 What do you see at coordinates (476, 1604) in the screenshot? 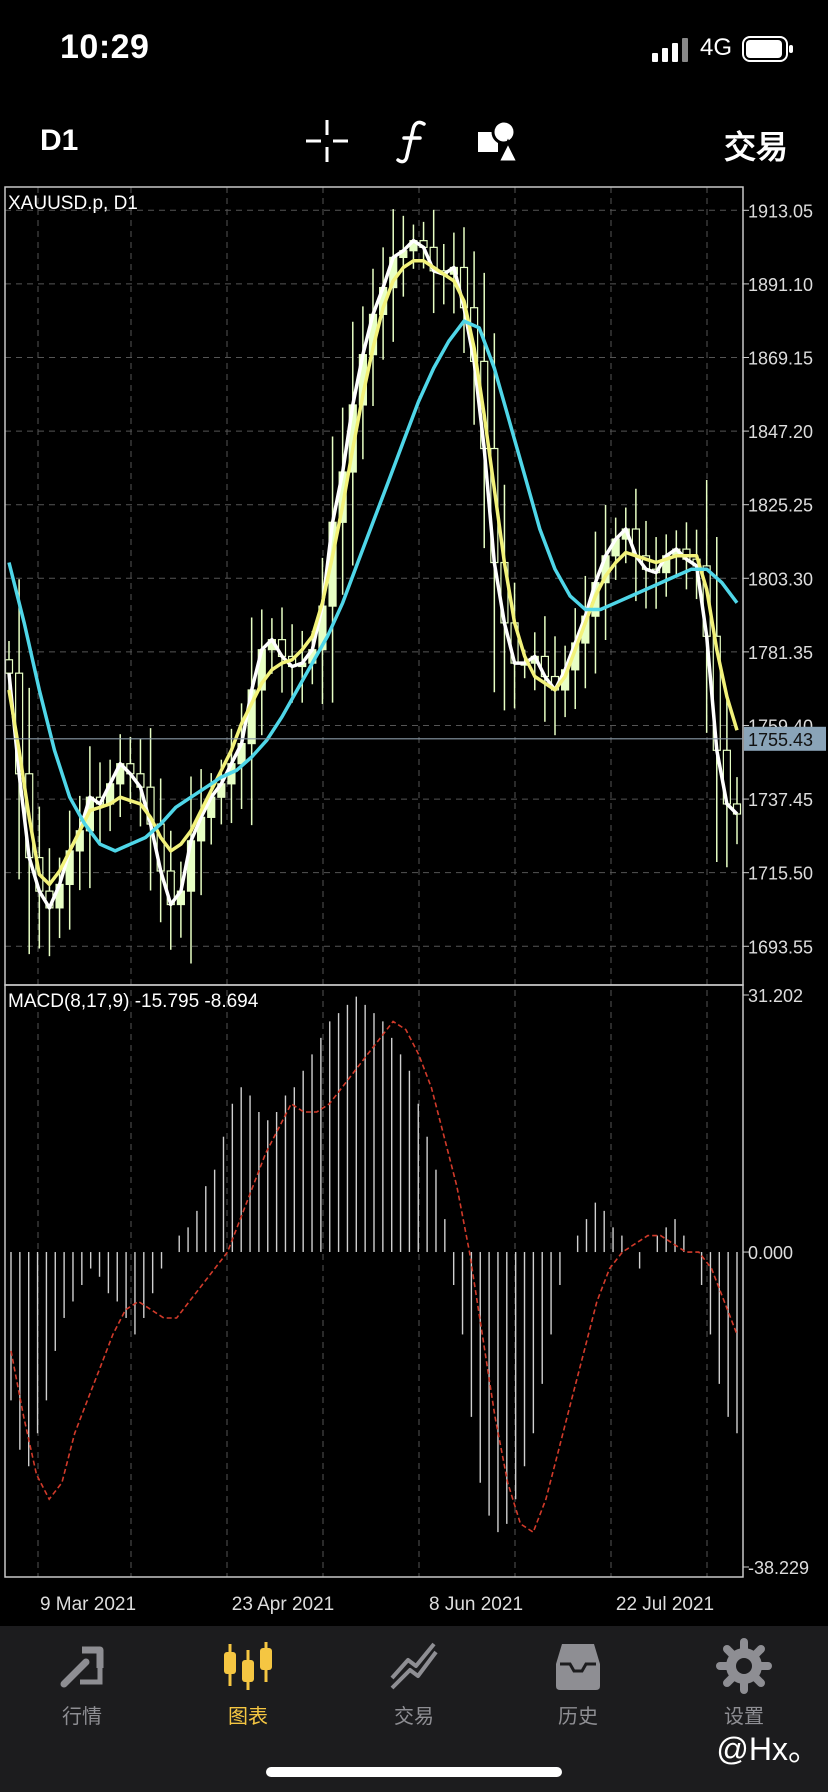
I see `date-label: 8 Jun 2021` at bounding box center [476, 1604].